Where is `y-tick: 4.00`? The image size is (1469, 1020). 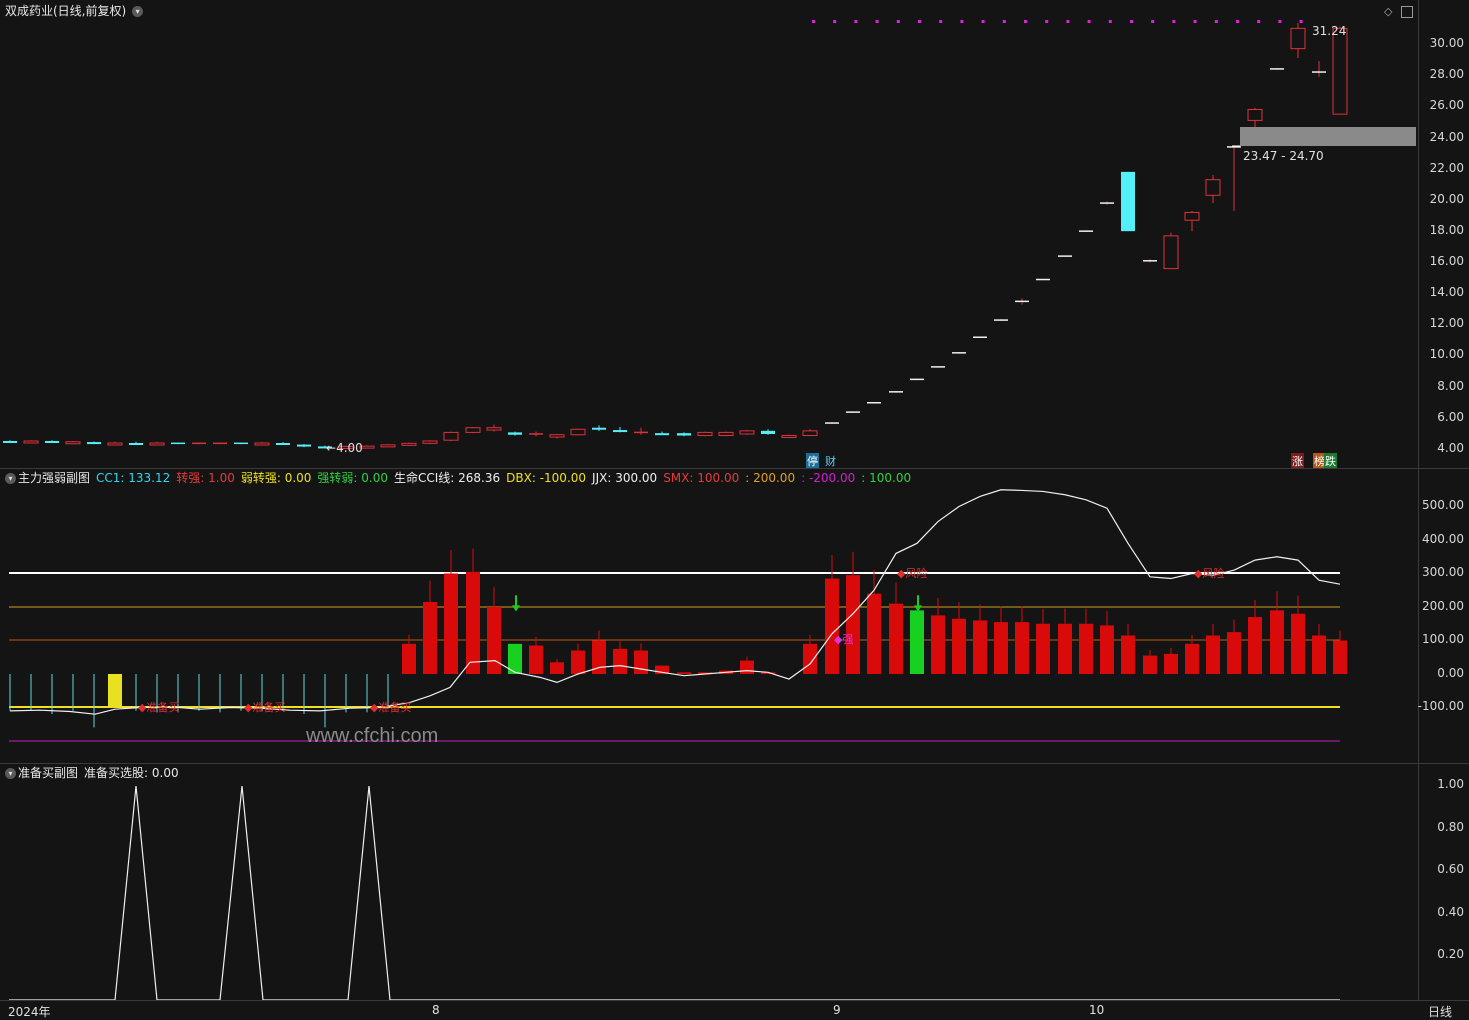 y-tick: 4.00 is located at coordinates (1450, 448).